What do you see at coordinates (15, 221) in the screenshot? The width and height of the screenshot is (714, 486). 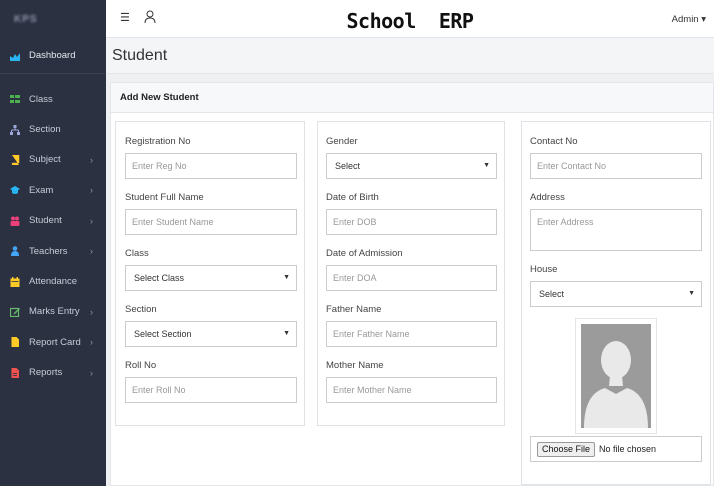 I see `users-icon` at bounding box center [15, 221].